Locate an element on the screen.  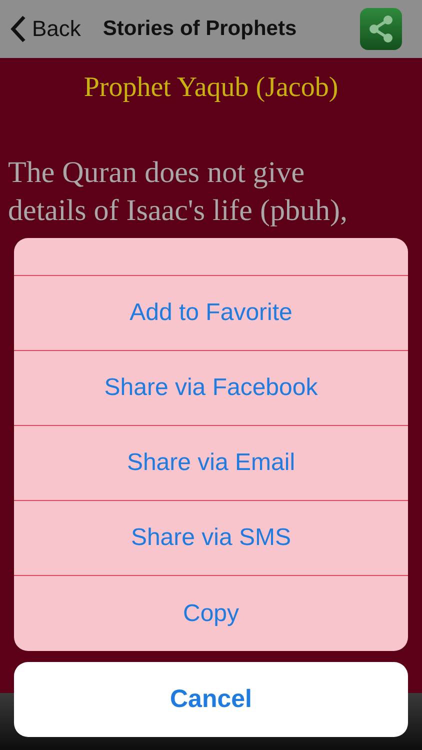
screen-title: Stories of Prophets is located at coordinates (200, 29).